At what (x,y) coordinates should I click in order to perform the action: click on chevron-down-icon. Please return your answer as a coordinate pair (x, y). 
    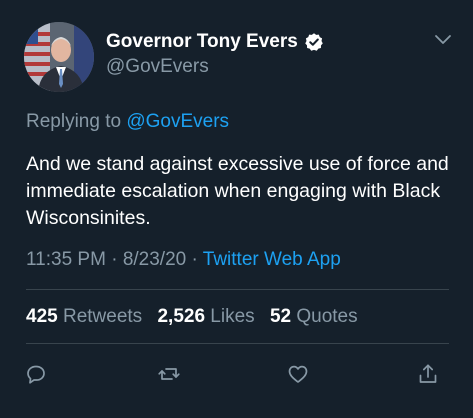
    Looking at the image, I should click on (443, 40).